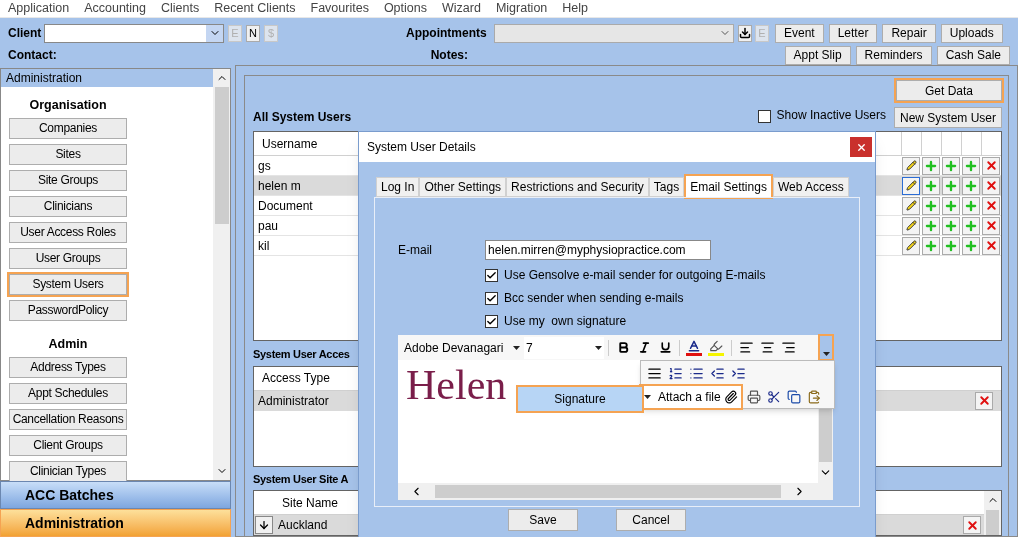 This screenshot has height=537, width=1018. What do you see at coordinates (339, 9) in the screenshot?
I see `menu-item: Favourites` at bounding box center [339, 9].